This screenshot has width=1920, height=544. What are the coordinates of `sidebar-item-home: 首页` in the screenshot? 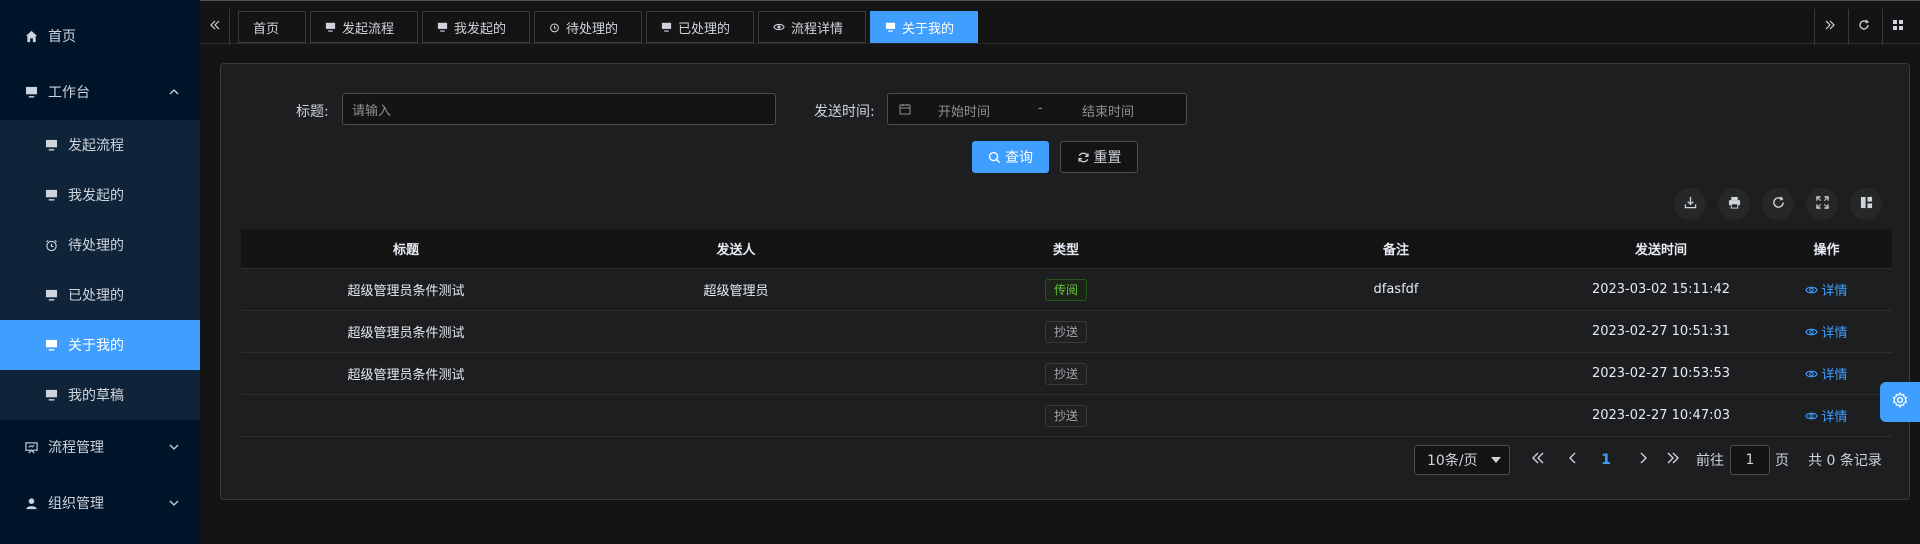 It's located at (100, 36).